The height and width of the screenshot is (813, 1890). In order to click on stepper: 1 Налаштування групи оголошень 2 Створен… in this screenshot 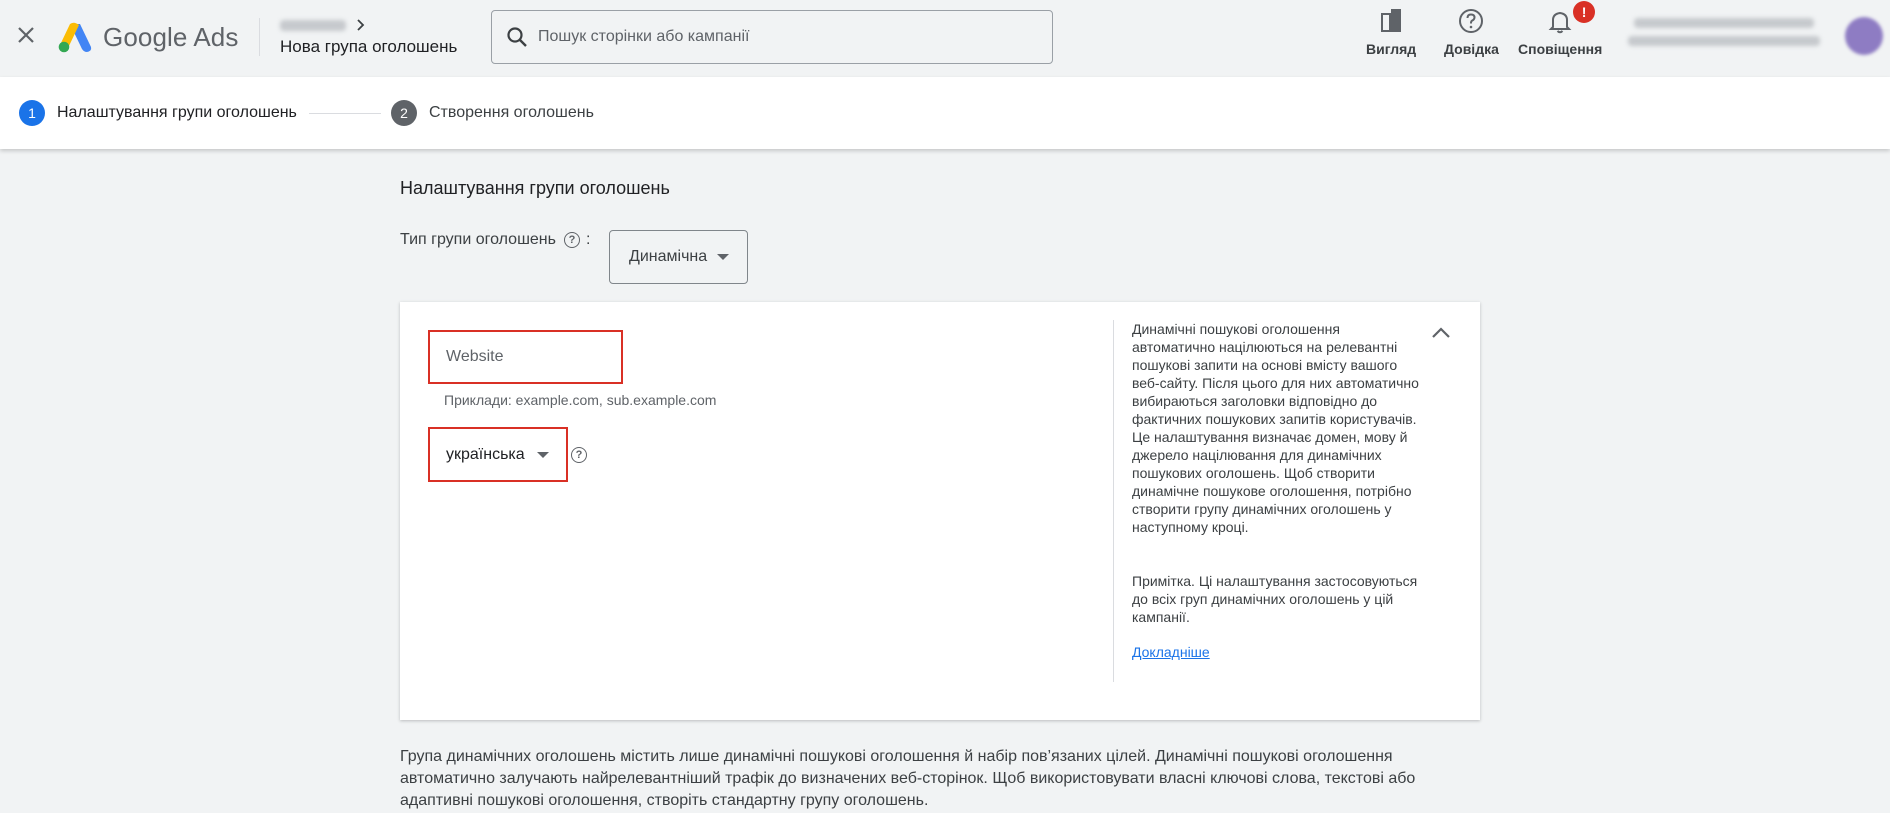, I will do `click(945, 113)`.